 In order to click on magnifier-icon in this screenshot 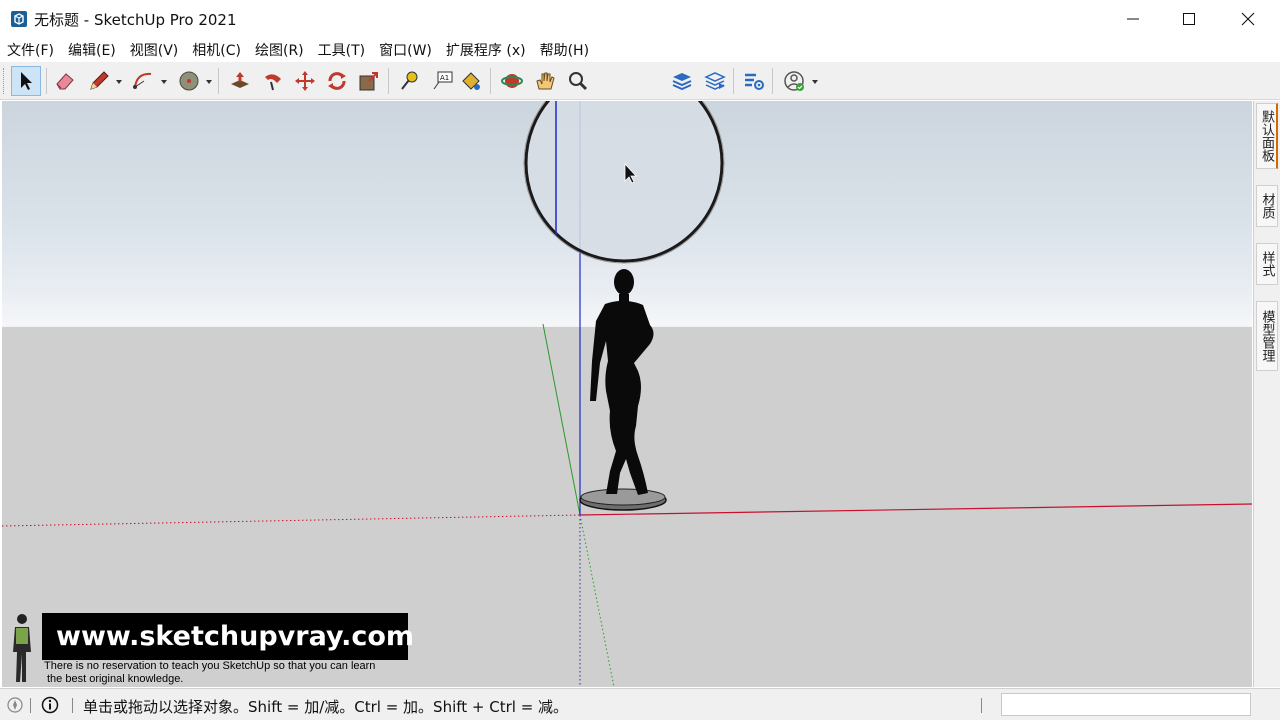, I will do `click(578, 81)`.